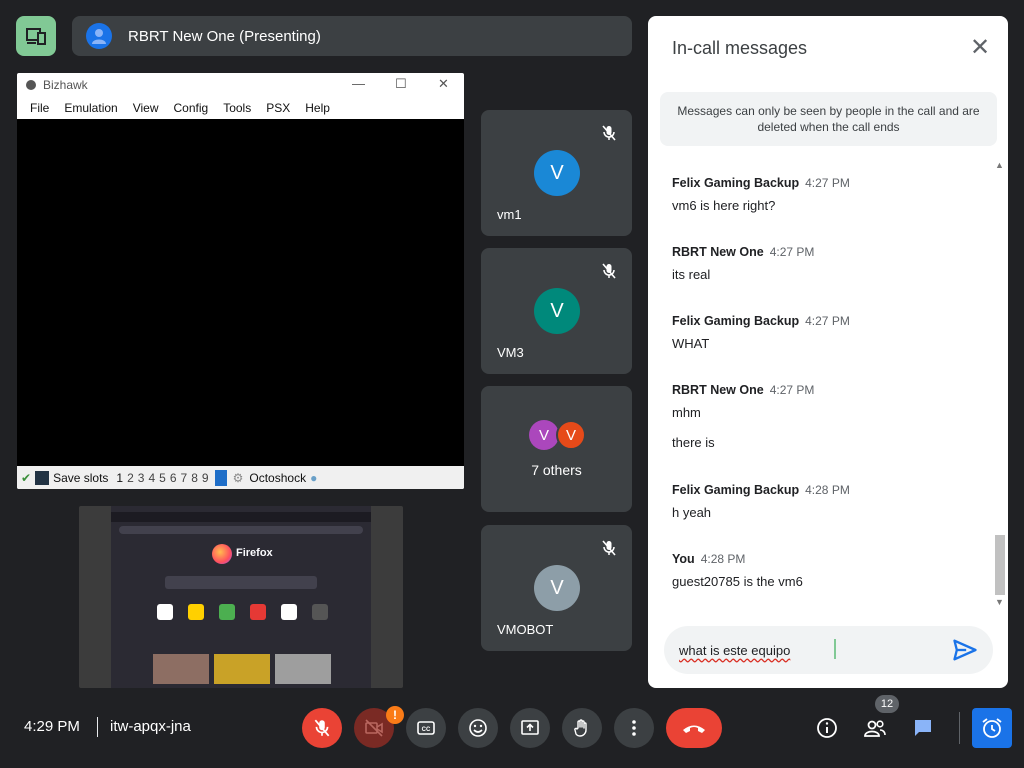 The image size is (1024, 768). What do you see at coordinates (358, 83) in the screenshot?
I see `minimize-icon: —` at bounding box center [358, 83].